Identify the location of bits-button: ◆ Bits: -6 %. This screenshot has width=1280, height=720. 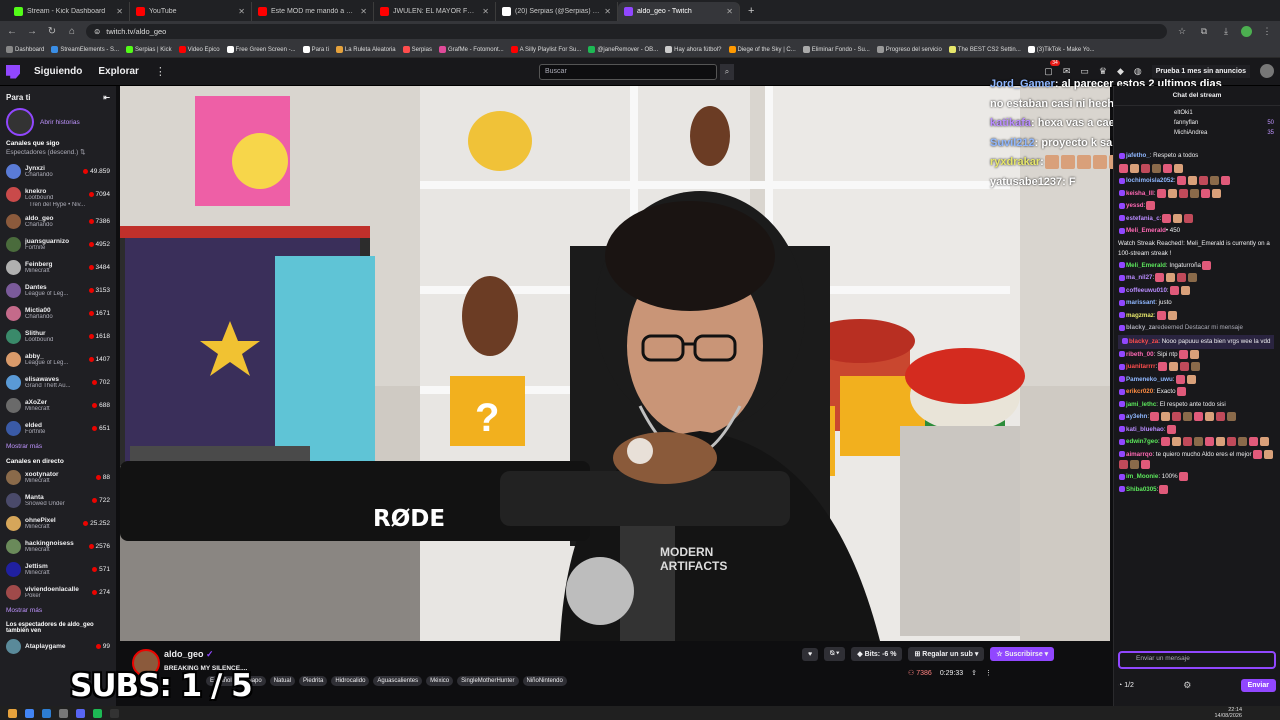
(877, 654).